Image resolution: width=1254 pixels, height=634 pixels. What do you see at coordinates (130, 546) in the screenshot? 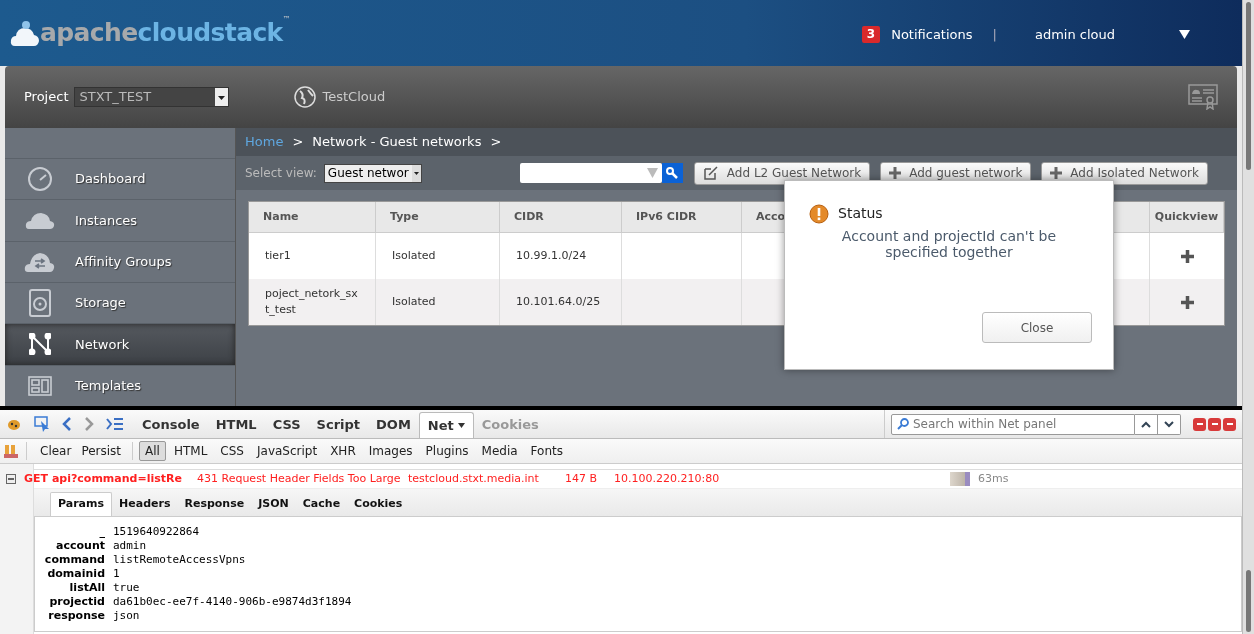
I see `param-value: admin` at bounding box center [130, 546].